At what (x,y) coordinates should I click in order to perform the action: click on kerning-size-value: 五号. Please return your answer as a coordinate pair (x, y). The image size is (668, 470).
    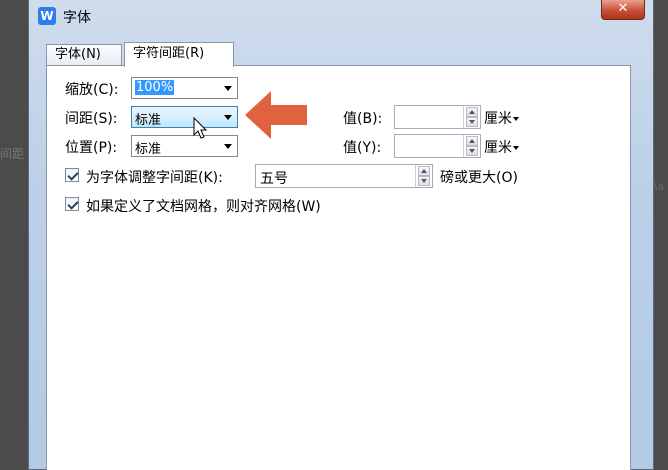
    Looking at the image, I should click on (274, 179).